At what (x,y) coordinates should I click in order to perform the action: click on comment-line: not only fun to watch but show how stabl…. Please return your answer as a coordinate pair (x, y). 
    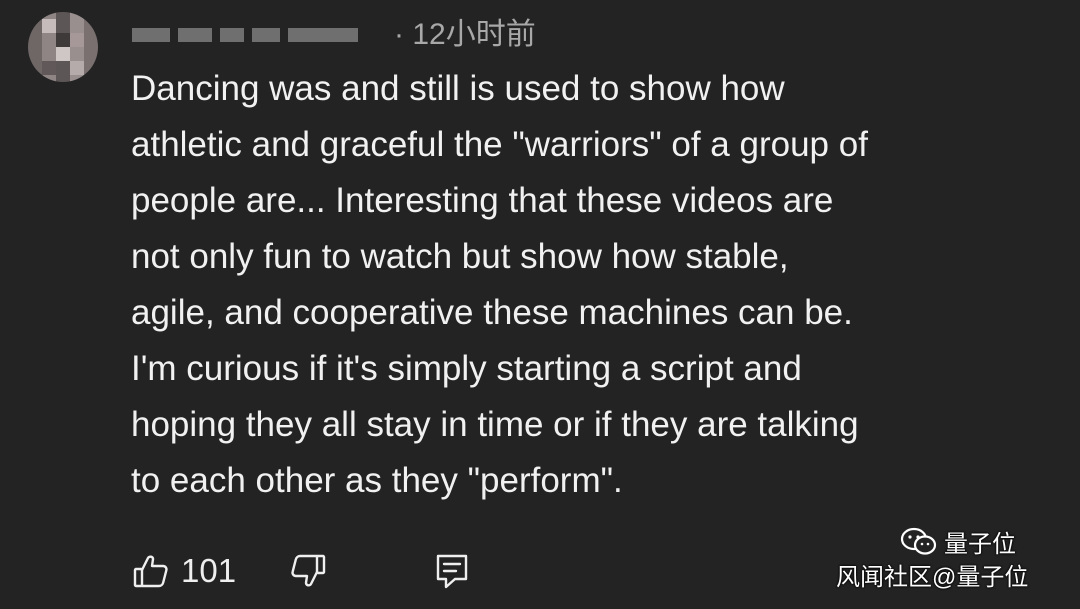
    Looking at the image, I should click on (460, 256).